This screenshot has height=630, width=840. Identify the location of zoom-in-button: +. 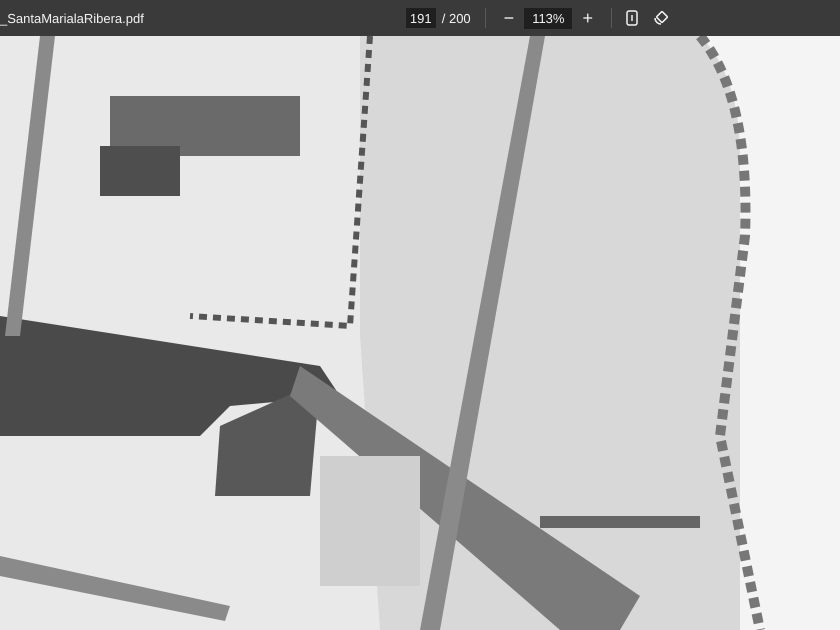
(587, 18).